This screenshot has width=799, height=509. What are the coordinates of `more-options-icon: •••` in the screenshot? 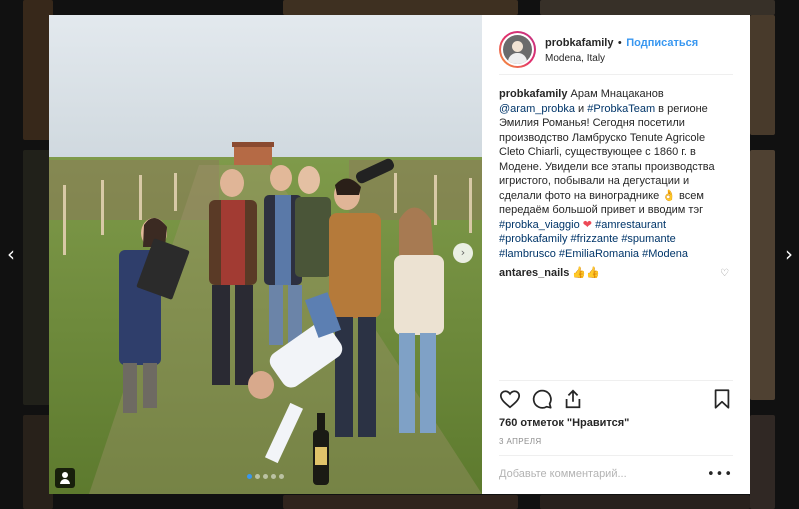 It's located at (720, 474).